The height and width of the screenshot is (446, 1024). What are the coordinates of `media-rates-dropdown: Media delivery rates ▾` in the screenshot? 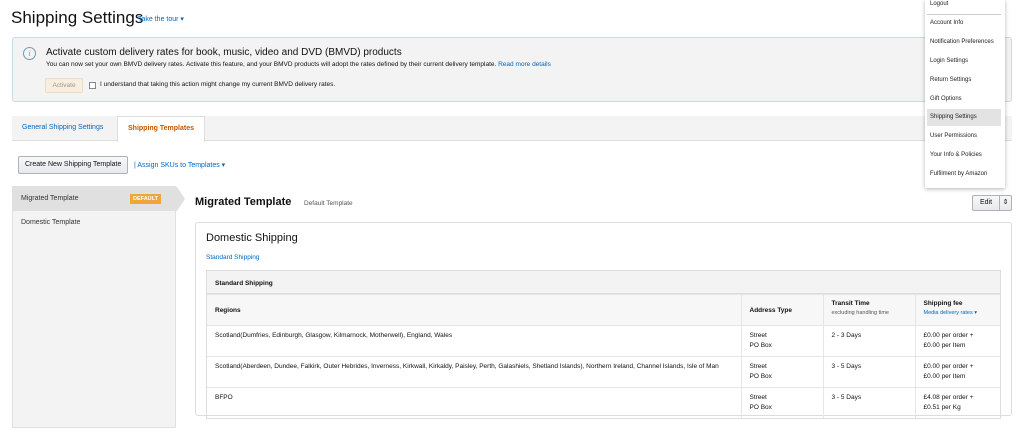 It's located at (958, 313).